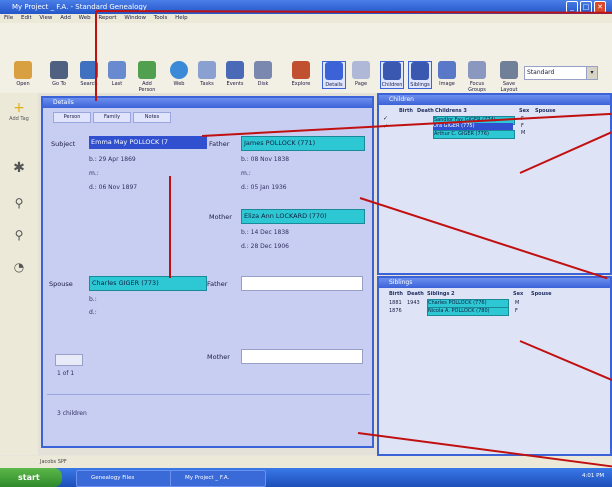 This screenshot has width=612, height=487. I want to click on tasks-button: Tasks, so click(207, 74).